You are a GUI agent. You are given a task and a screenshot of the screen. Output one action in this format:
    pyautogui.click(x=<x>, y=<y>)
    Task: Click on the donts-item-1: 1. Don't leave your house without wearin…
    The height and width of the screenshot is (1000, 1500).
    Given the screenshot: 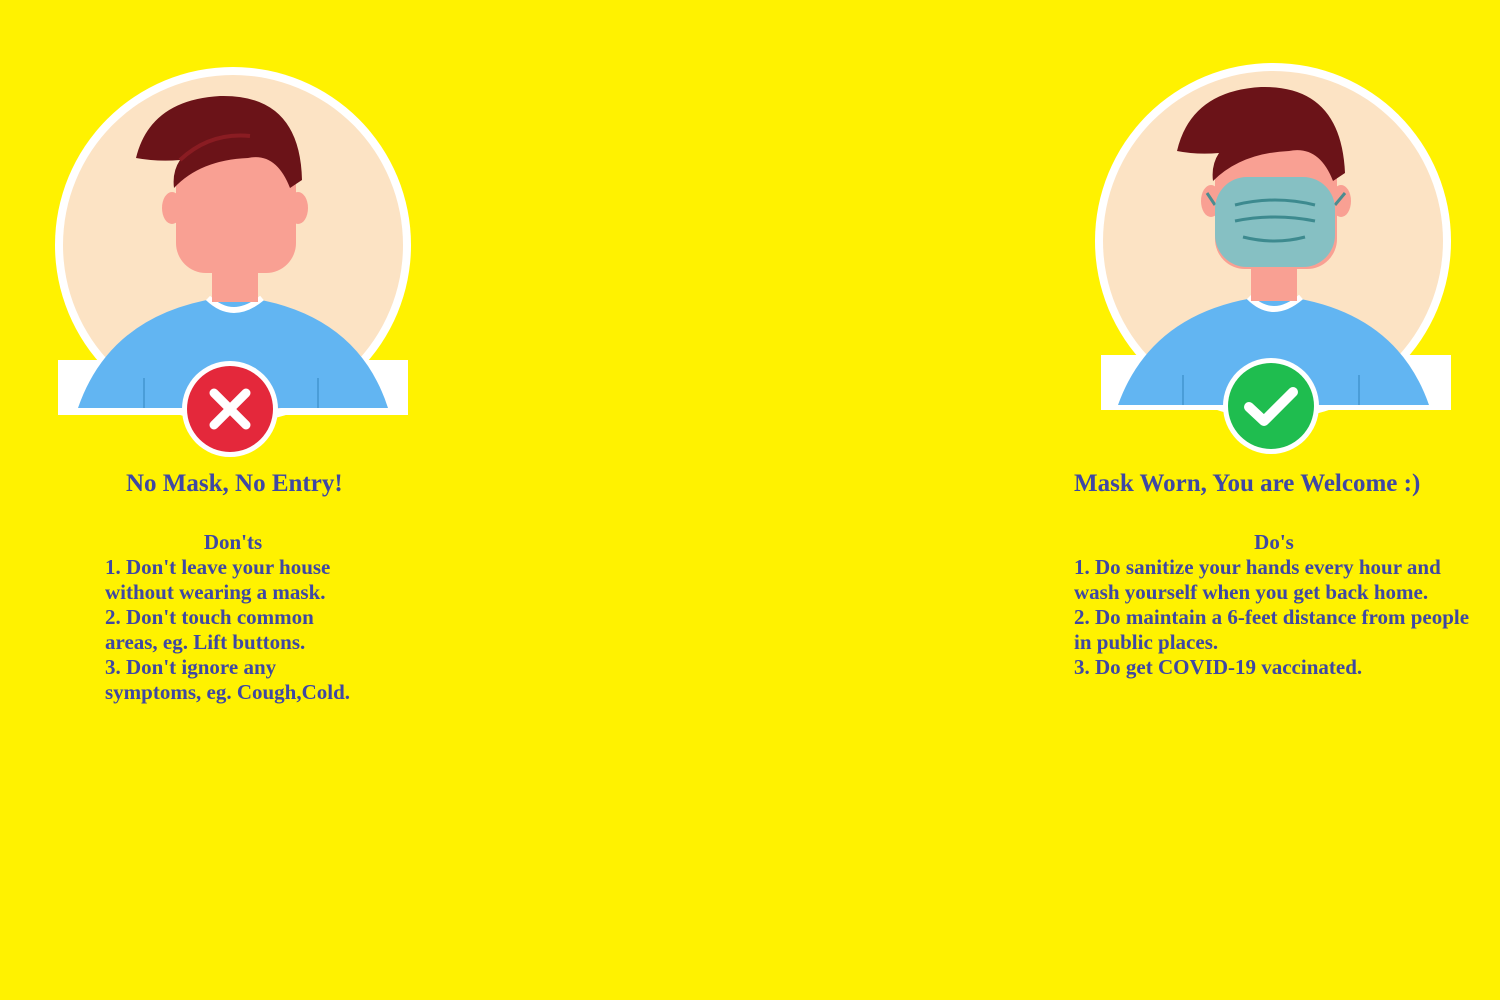 What is the action you would take?
    pyautogui.click(x=218, y=579)
    